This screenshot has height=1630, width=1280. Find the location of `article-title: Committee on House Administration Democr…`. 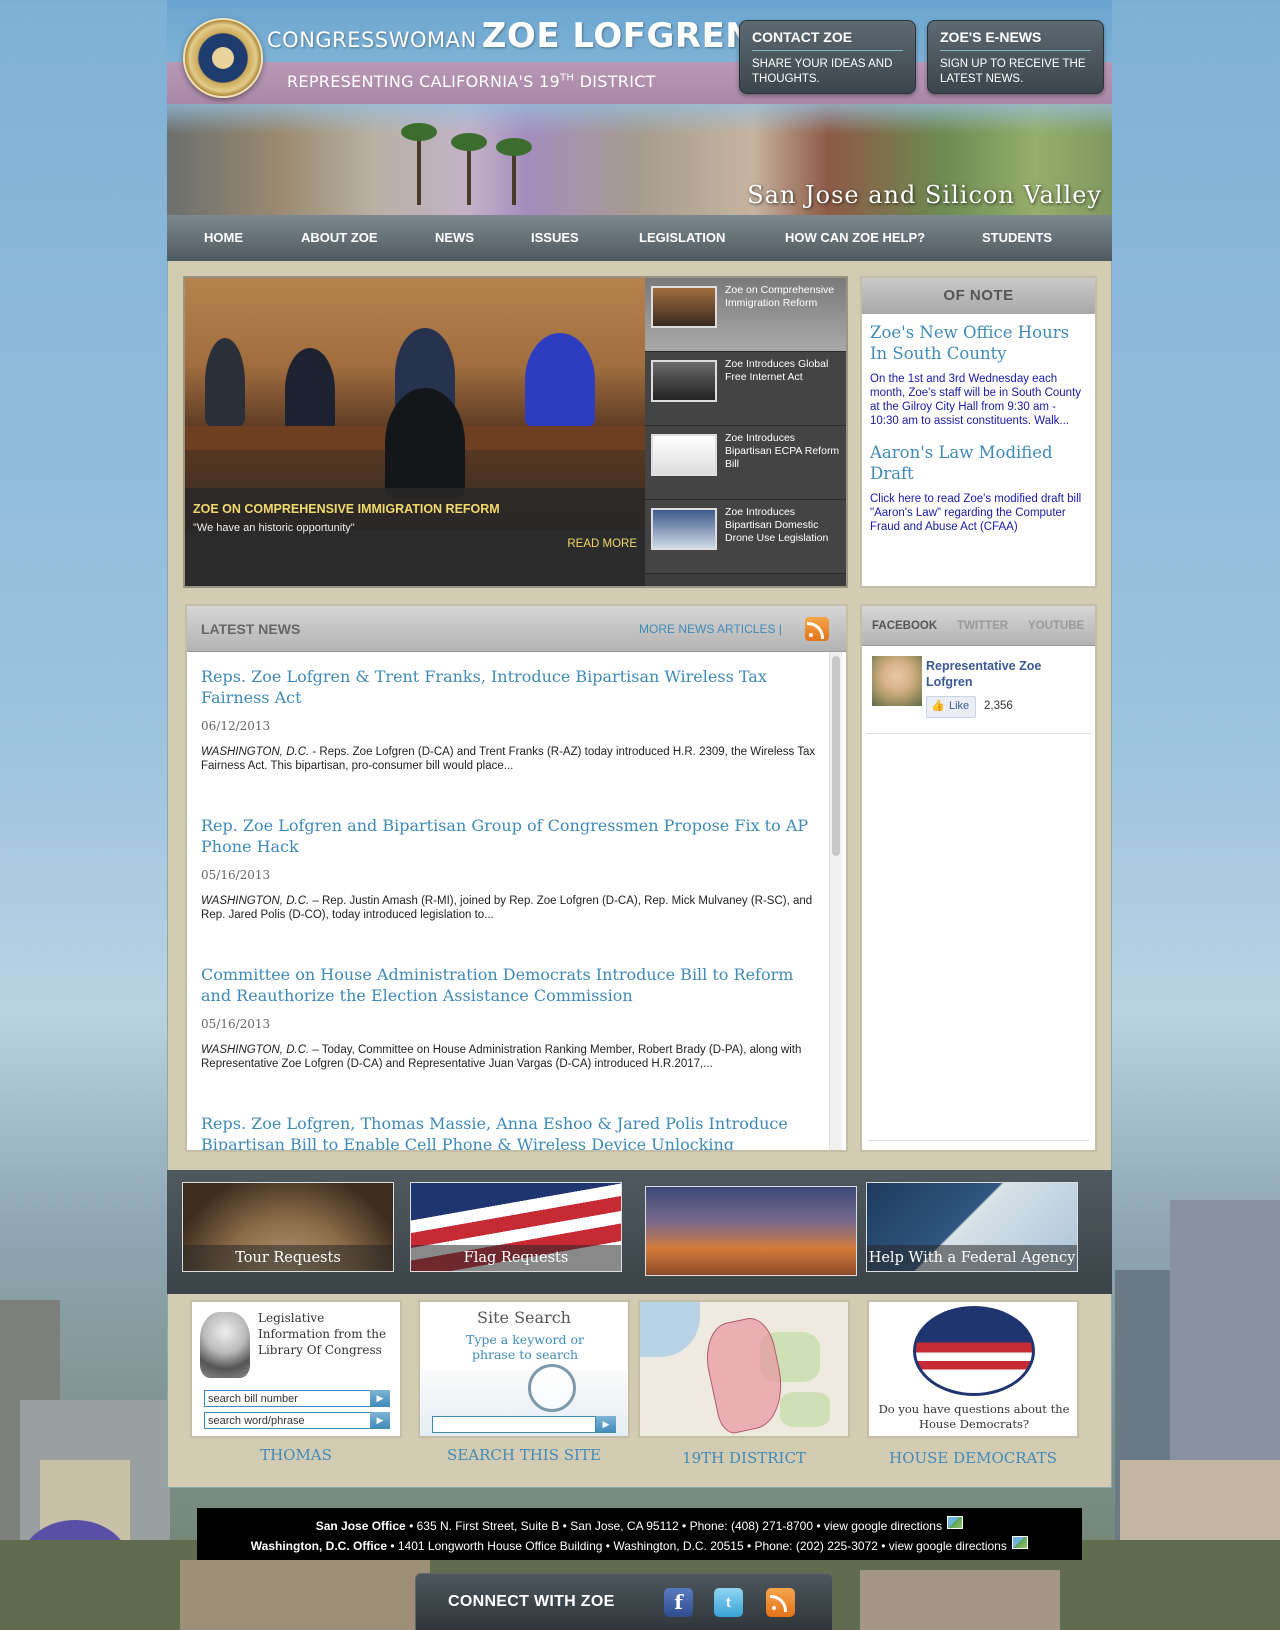

article-title: Committee on House Administration Democr… is located at coordinates (511, 985).